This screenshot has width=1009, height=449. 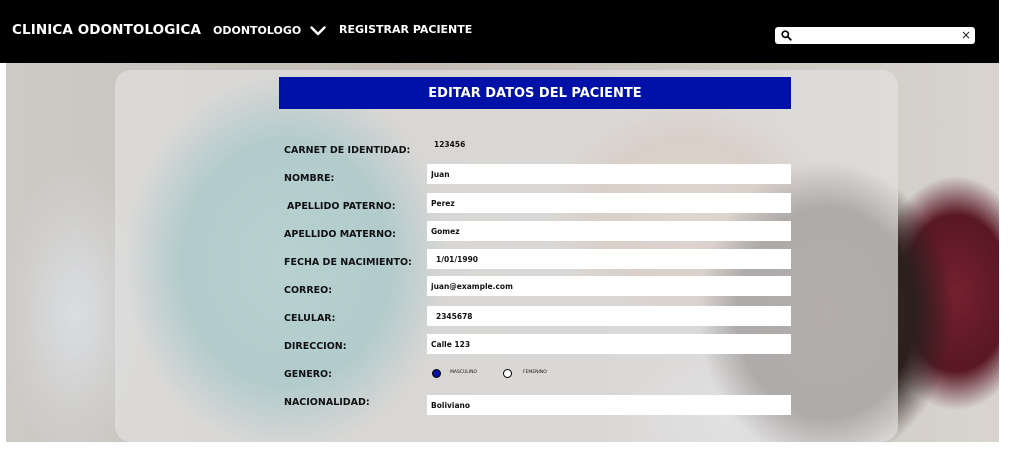 What do you see at coordinates (106, 30) in the screenshot?
I see `brand-title: CLINICA ODONTOLOGICA` at bounding box center [106, 30].